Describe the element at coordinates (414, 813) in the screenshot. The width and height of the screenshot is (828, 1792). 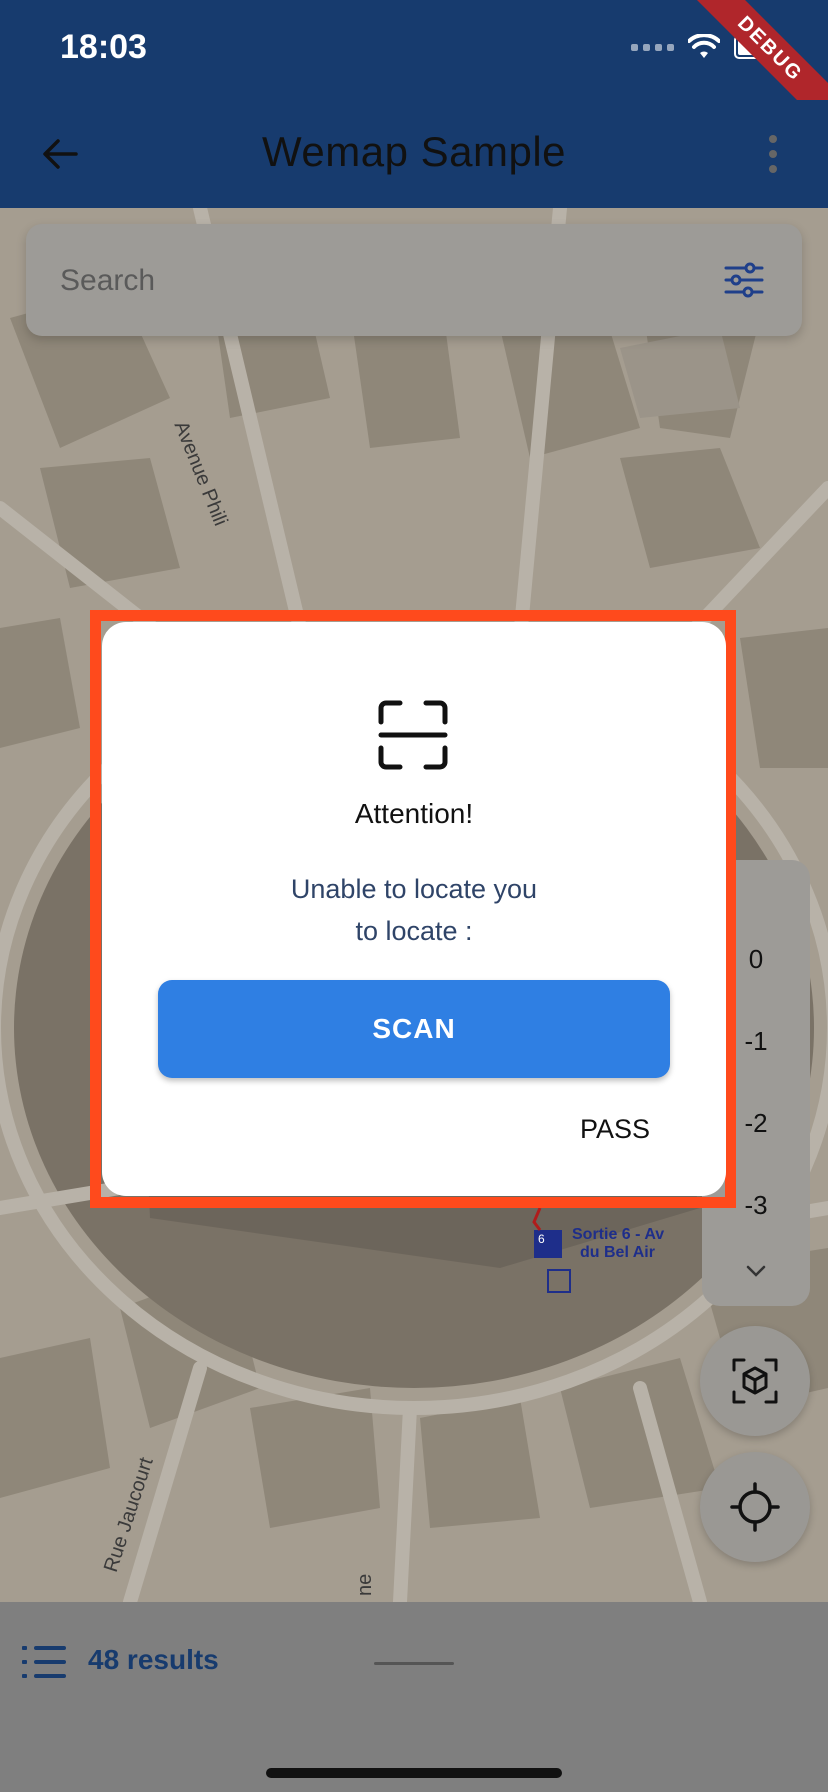
I see `dialog-title: Attention!` at that location.